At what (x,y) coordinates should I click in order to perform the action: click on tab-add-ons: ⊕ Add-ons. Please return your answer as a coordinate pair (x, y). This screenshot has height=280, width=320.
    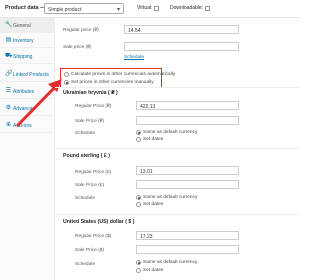
    Looking at the image, I should click on (27, 125).